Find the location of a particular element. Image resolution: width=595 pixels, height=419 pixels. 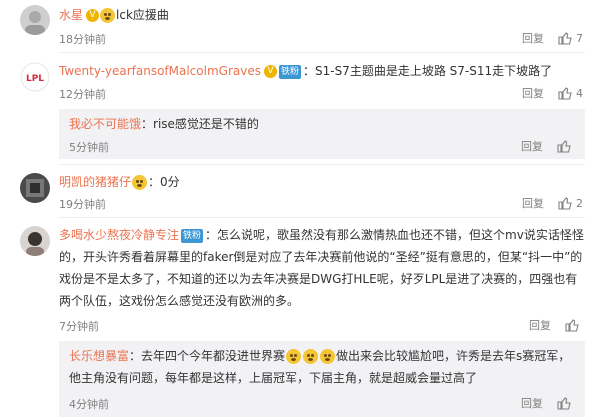

avatar: LPL is located at coordinates (35, 77).